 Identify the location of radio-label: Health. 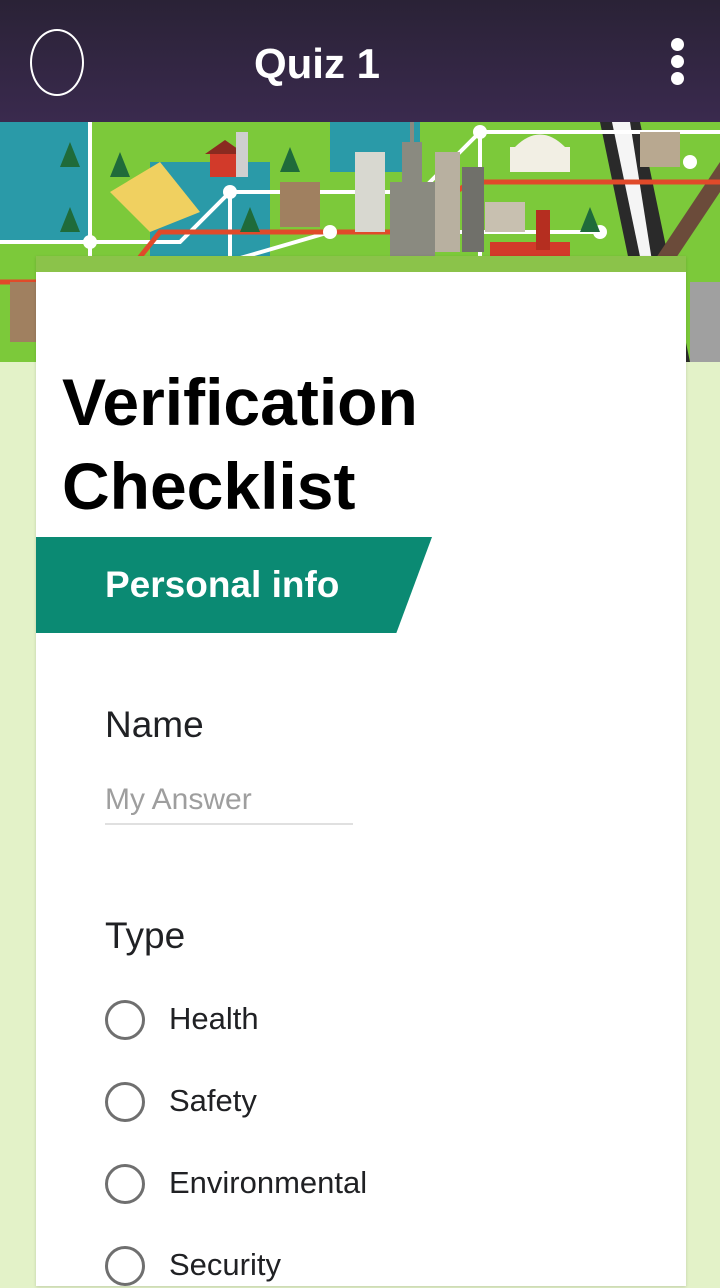
(214, 1018).